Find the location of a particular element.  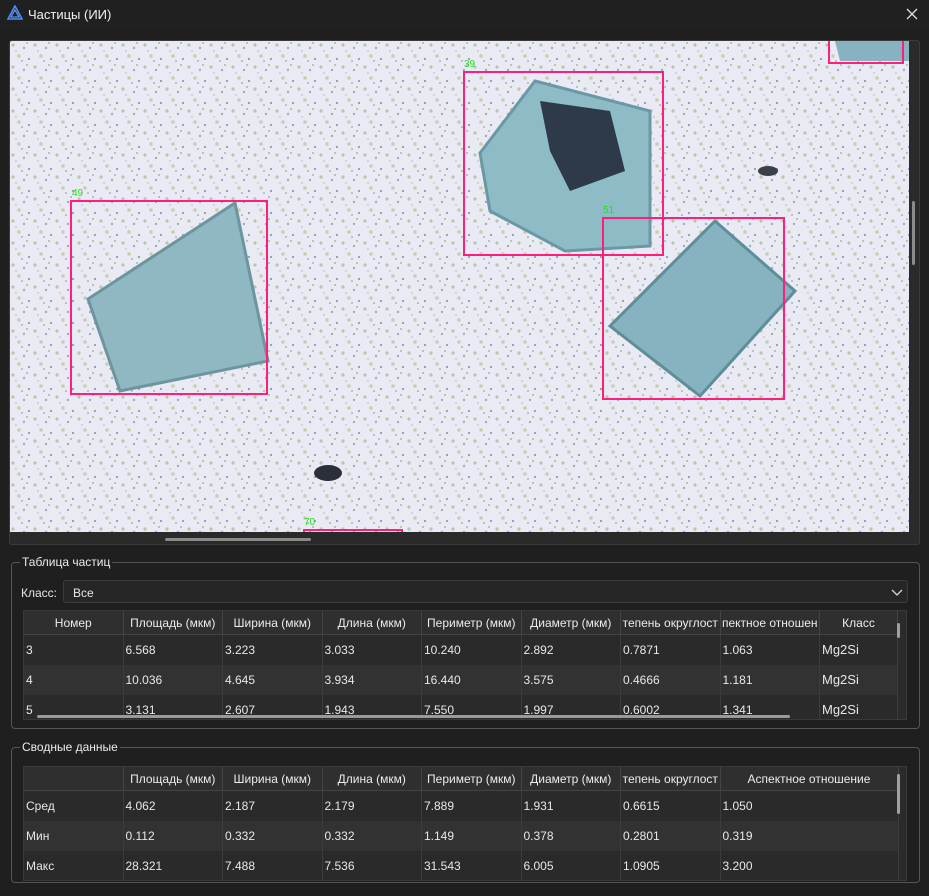

summary-title: Сводные данные is located at coordinates (70, 747).